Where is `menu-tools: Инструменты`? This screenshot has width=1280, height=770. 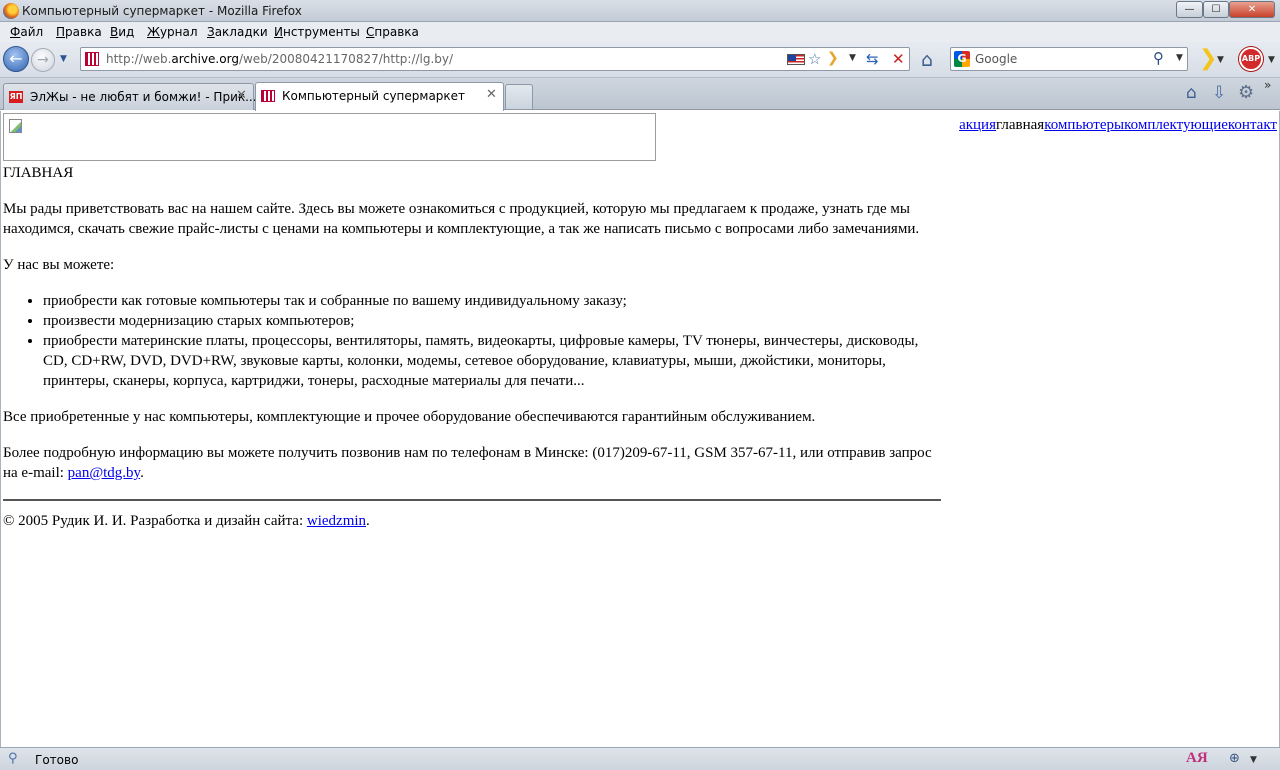
menu-tools: Инструменты is located at coordinates (317, 32).